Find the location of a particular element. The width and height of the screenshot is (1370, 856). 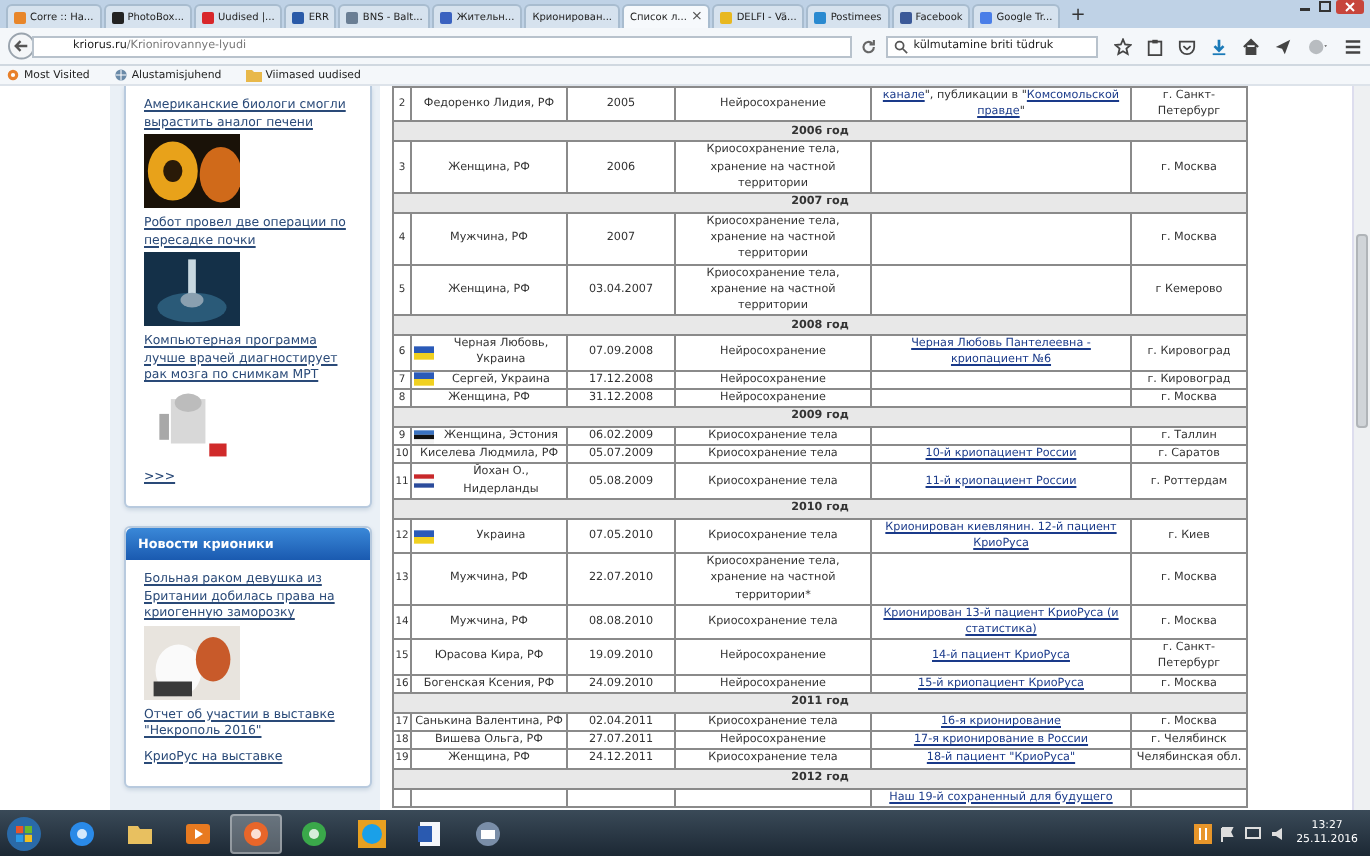

bookmark-star-icon is located at coordinates (1123, 46).